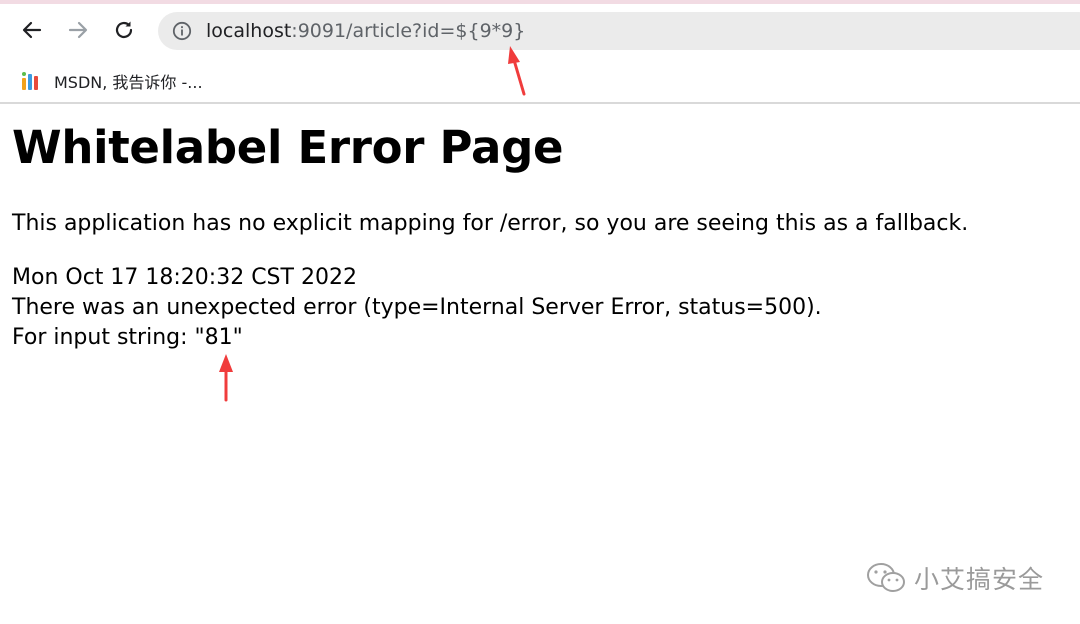  What do you see at coordinates (127, 337) in the screenshot?
I see `error-exception: For input string: "81"` at bounding box center [127, 337].